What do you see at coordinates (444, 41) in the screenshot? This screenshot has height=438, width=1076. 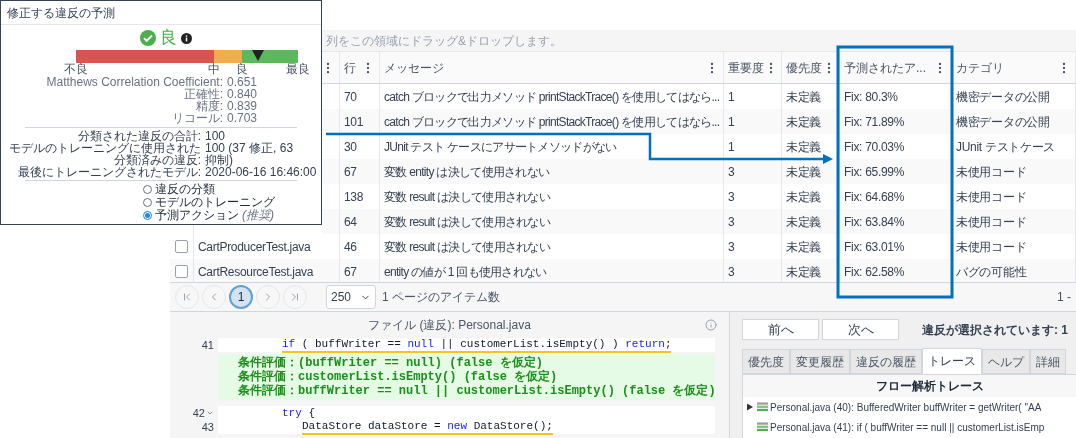 I see `group-hint: 列をこの領域にドラッグ&ドロップします。` at bounding box center [444, 41].